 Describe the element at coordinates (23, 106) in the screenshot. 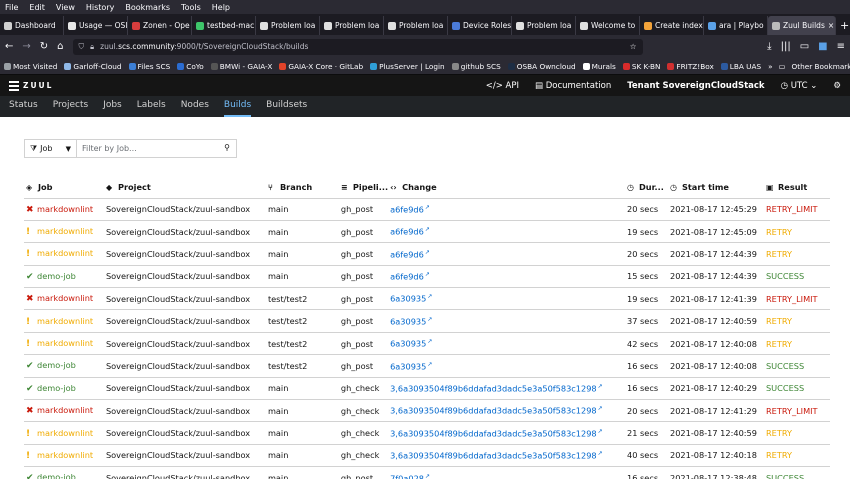

I see `nav-status: Status` at that location.